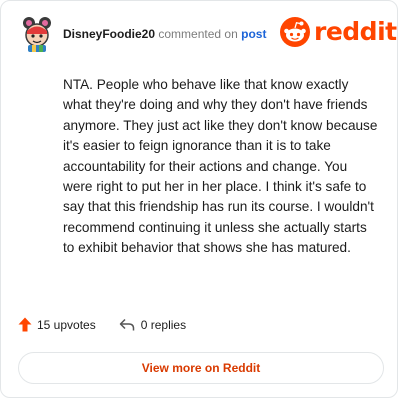  Describe the element at coordinates (295, 32) in the screenshot. I see `reddit-snoo-icon` at that location.